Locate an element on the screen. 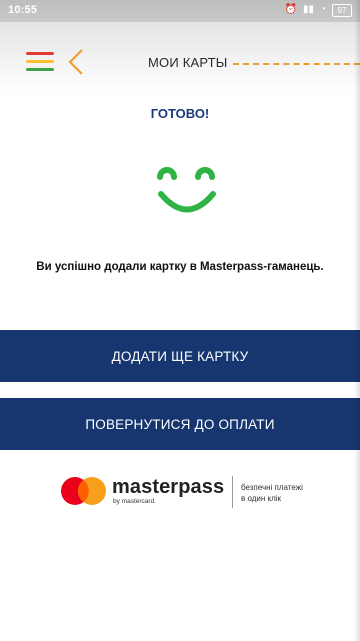 Image resolution: width=360 pixels, height=641 pixels. menu-line-yellow is located at coordinates (40, 61).